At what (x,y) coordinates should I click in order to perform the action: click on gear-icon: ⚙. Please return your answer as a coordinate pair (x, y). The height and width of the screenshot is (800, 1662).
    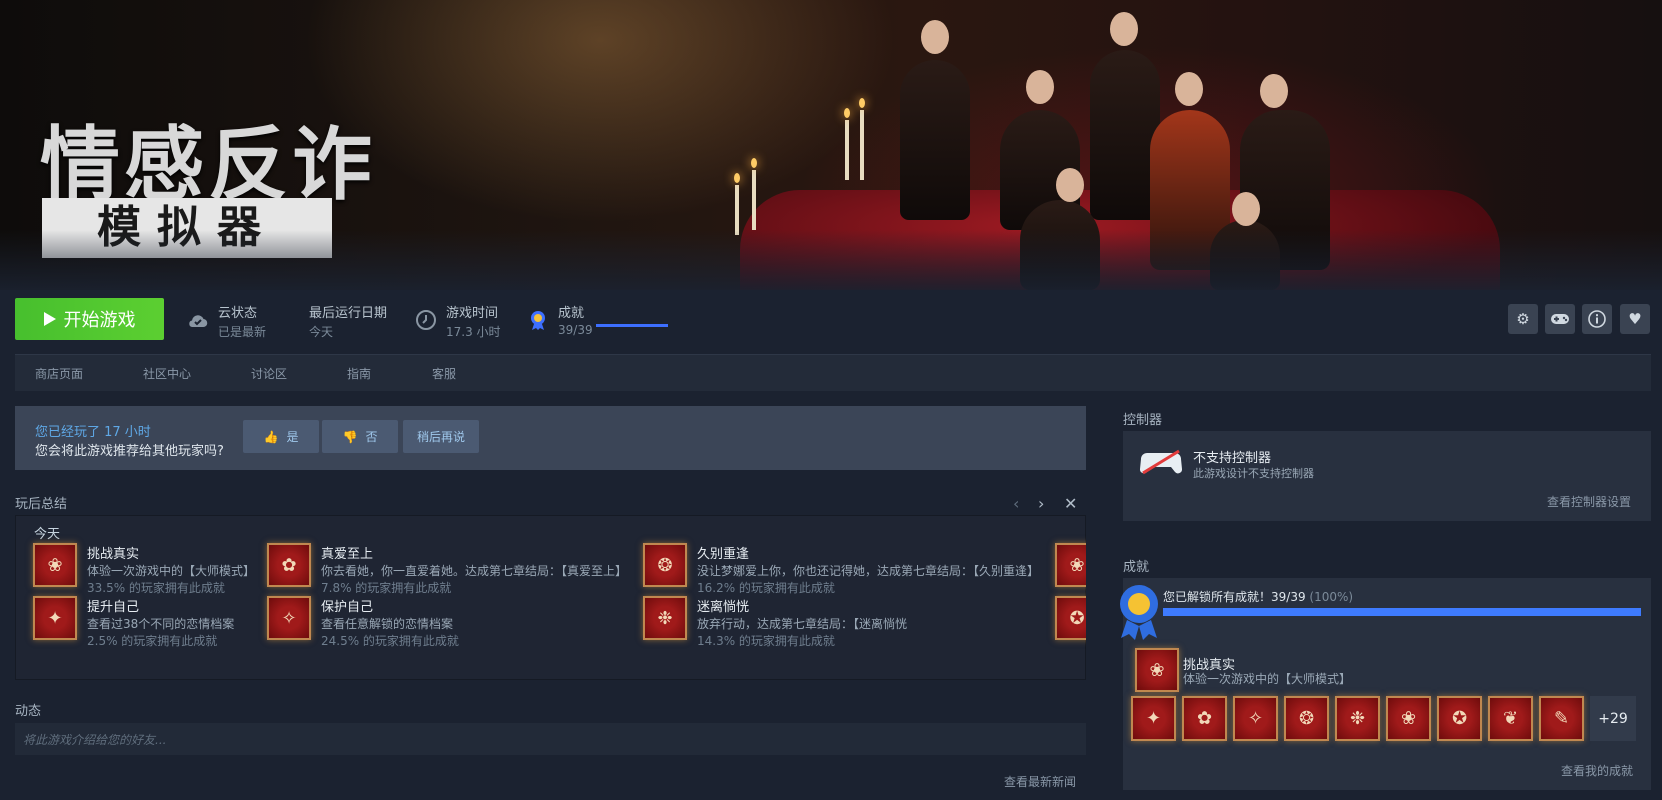
    Looking at the image, I should click on (1523, 319).